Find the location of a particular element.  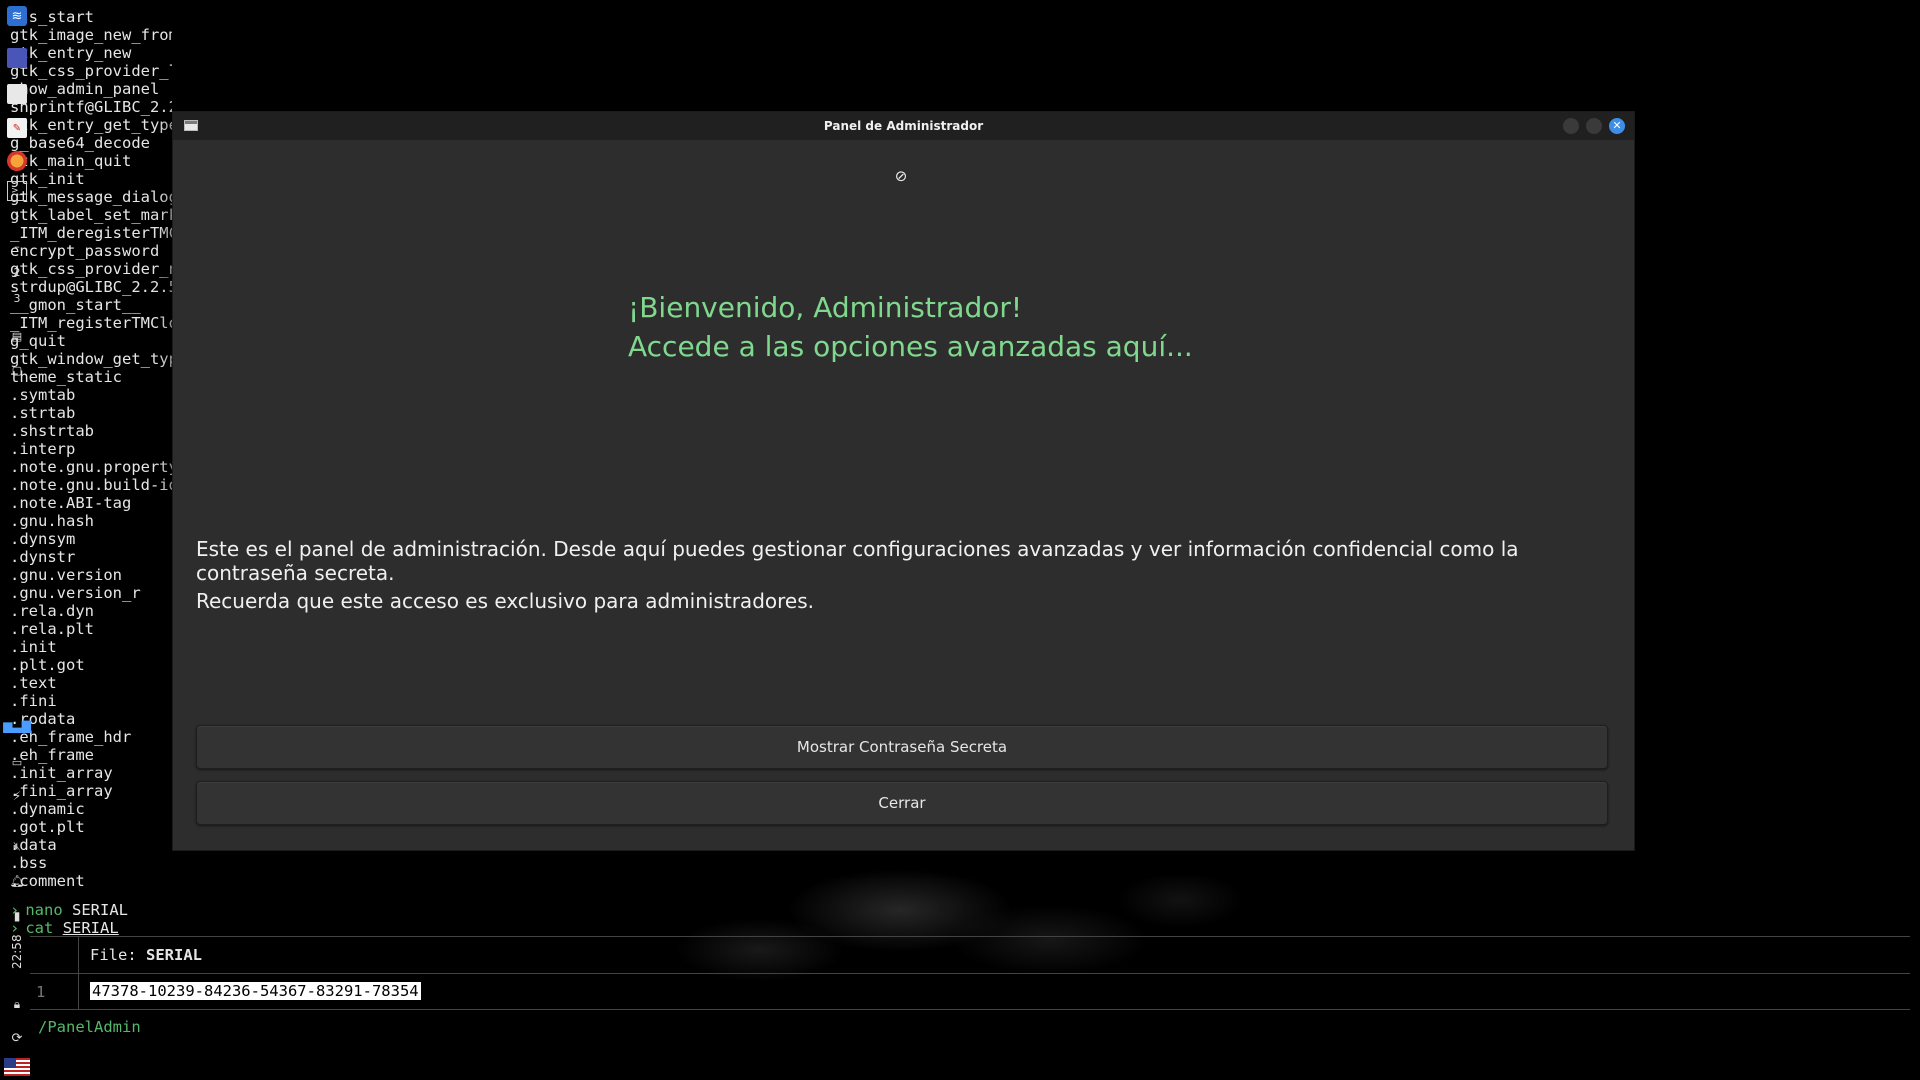

broken-image-icon: ⊘ is located at coordinates (901, 176).